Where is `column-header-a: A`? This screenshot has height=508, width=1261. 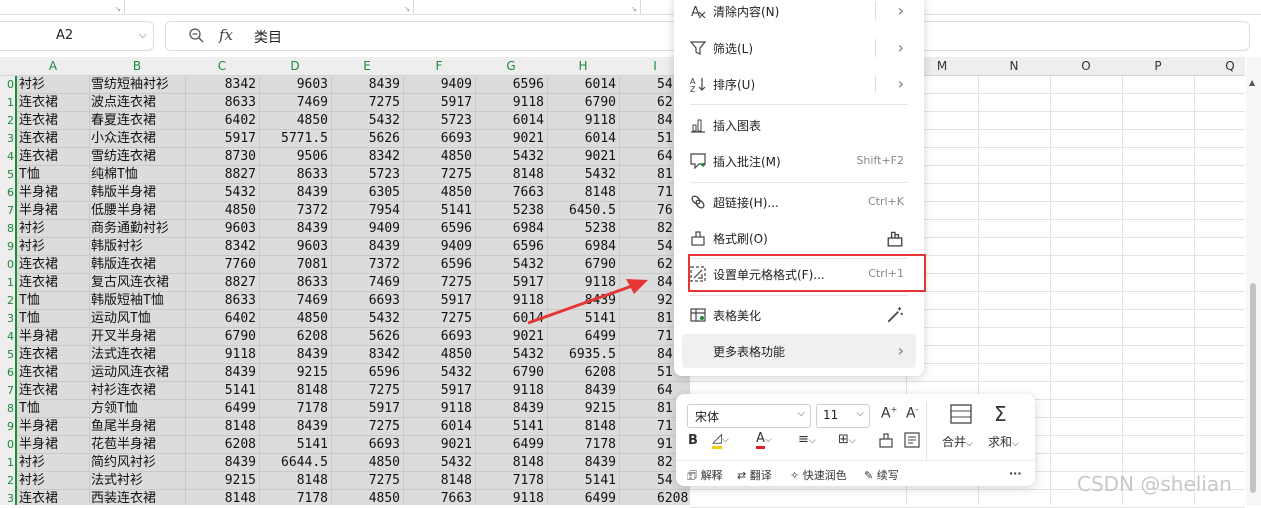 column-header-a: A is located at coordinates (53, 66).